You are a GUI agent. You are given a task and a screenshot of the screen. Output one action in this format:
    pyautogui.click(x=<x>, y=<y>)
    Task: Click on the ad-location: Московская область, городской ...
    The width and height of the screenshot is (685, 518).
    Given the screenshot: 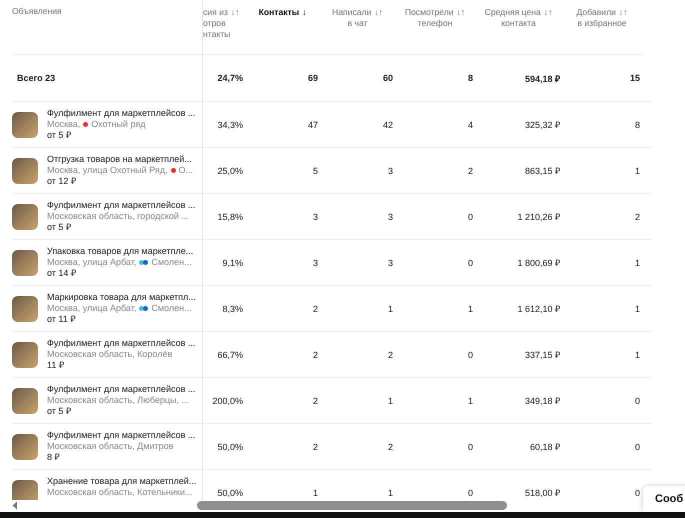 What is the action you would take?
    pyautogui.click(x=118, y=216)
    